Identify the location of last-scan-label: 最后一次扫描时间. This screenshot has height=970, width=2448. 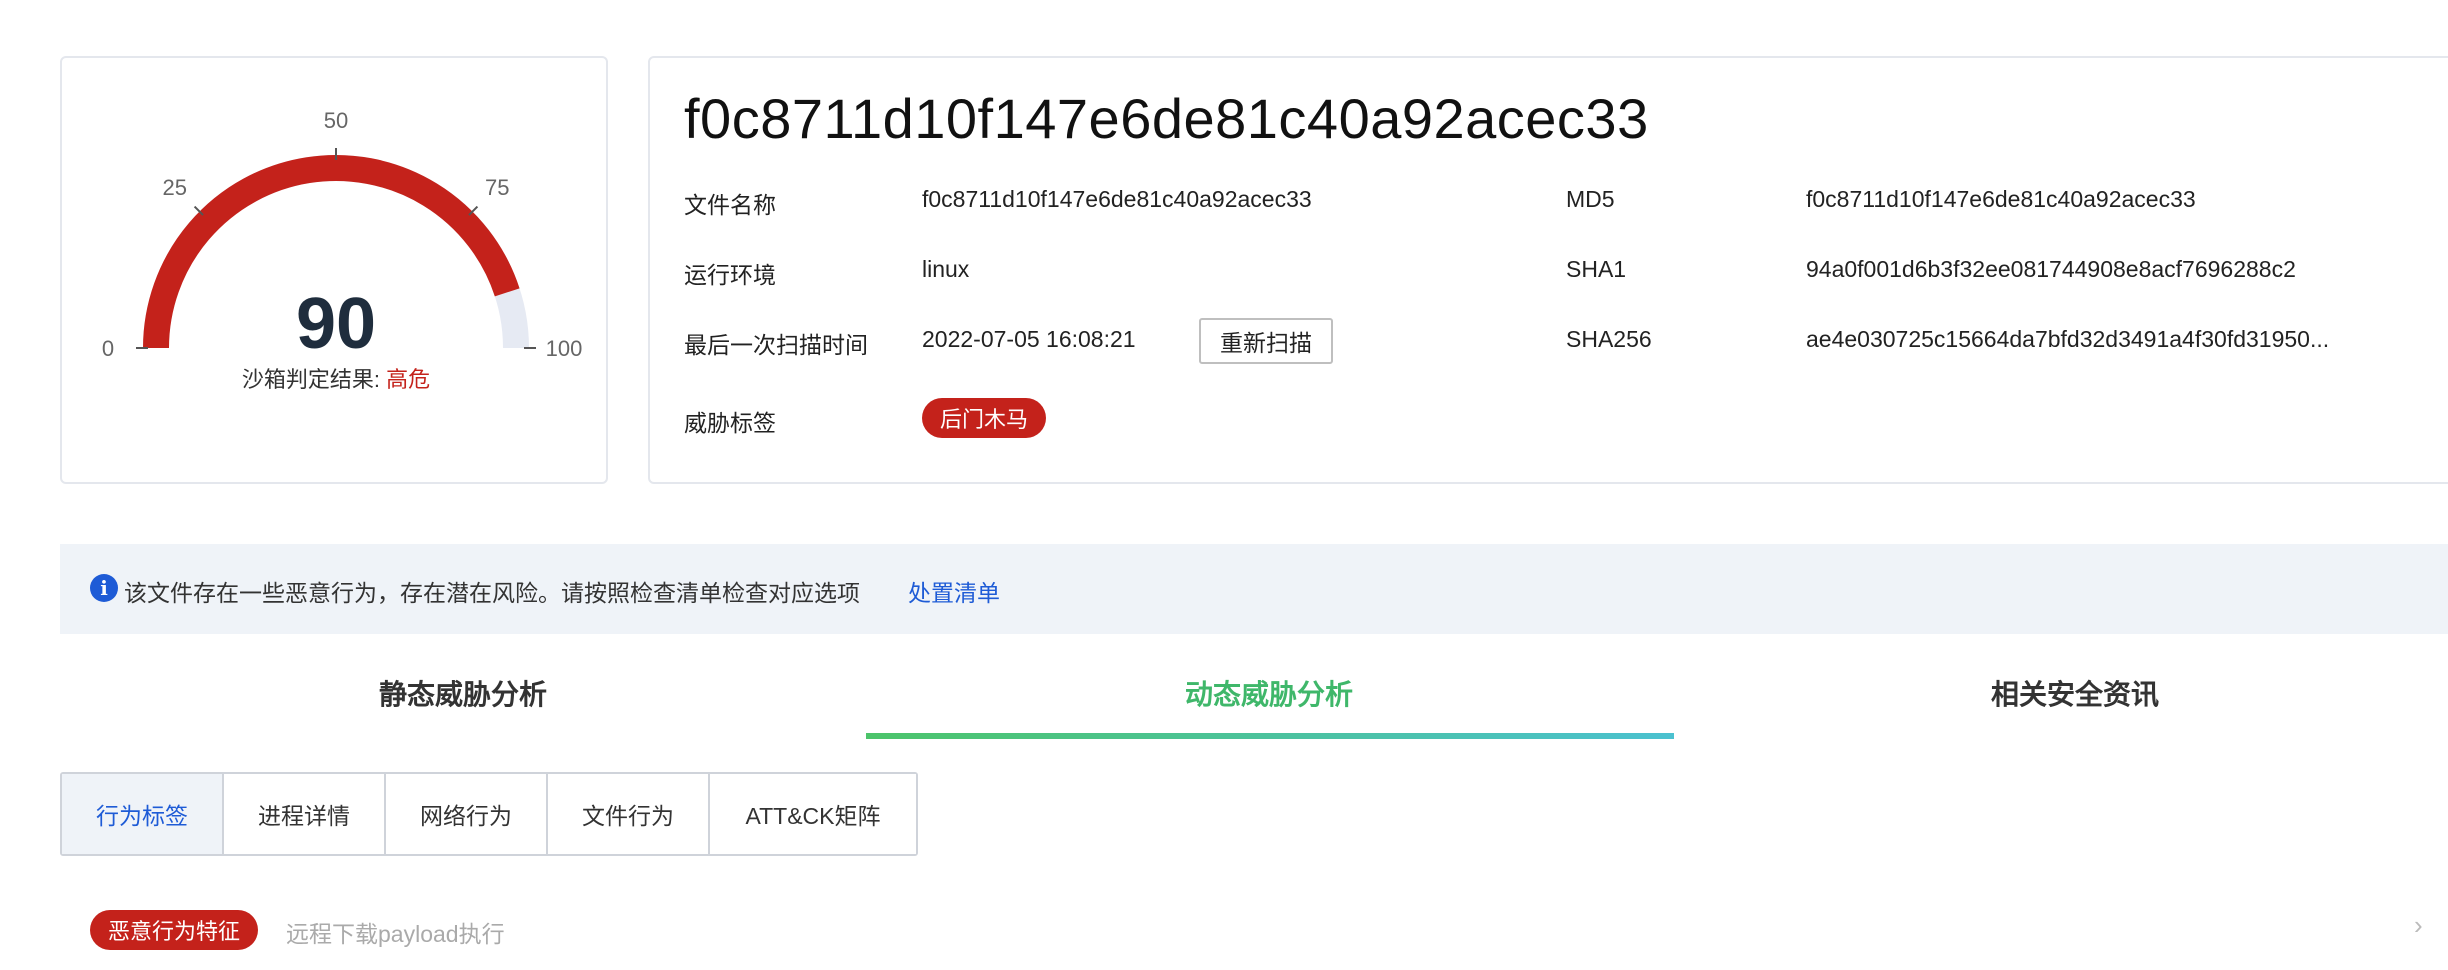
(776, 345).